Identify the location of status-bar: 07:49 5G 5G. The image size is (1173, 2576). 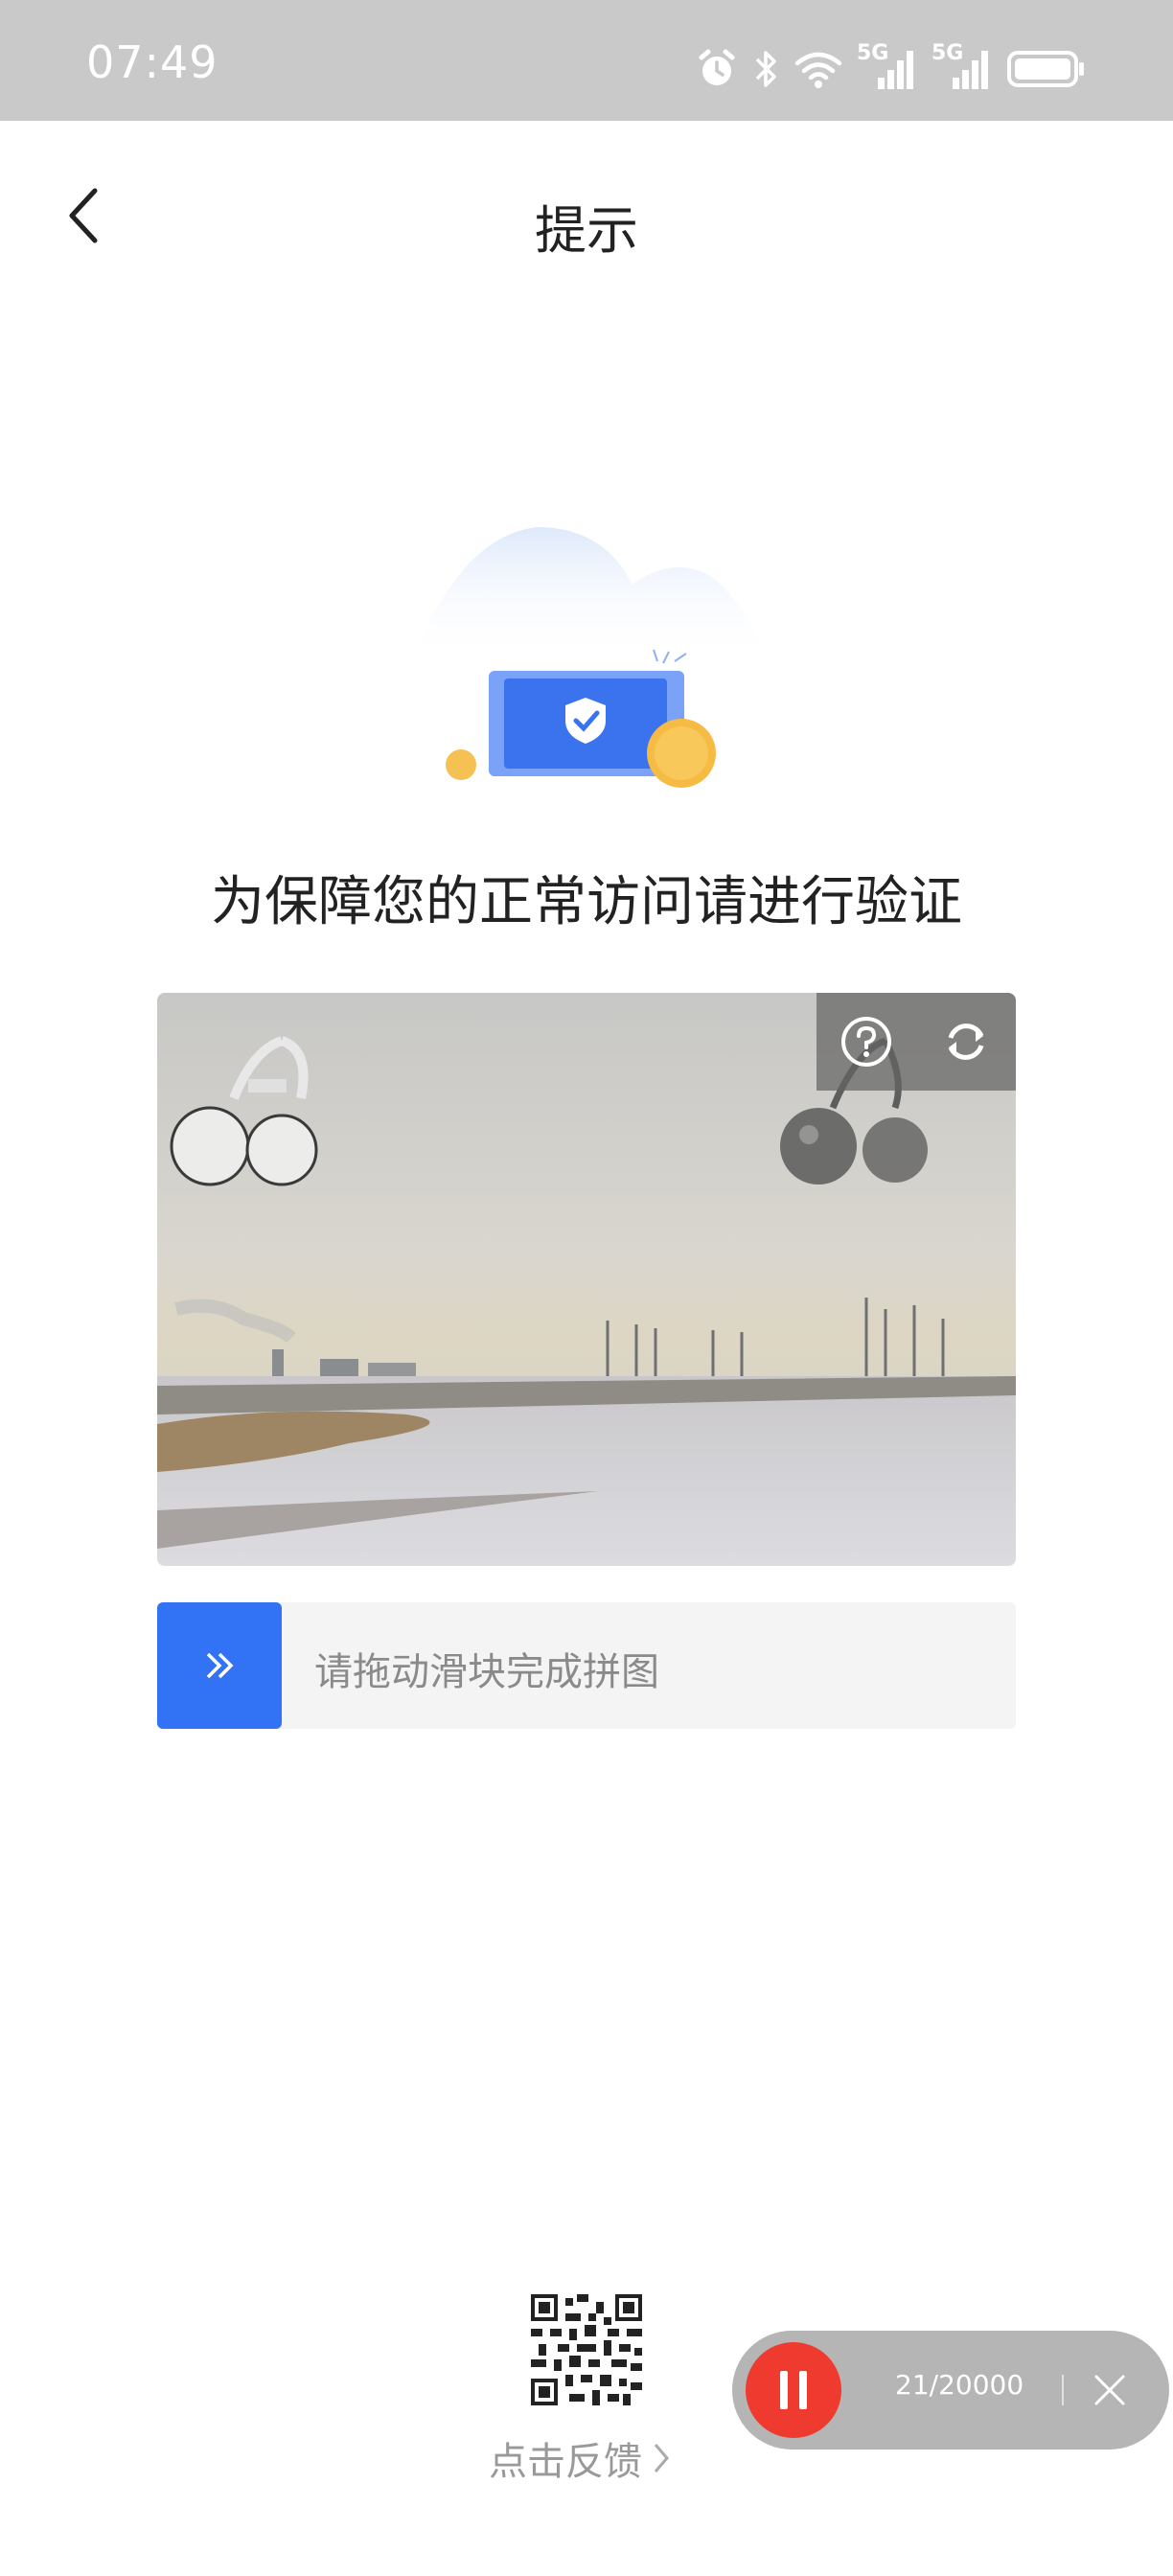
(586, 60).